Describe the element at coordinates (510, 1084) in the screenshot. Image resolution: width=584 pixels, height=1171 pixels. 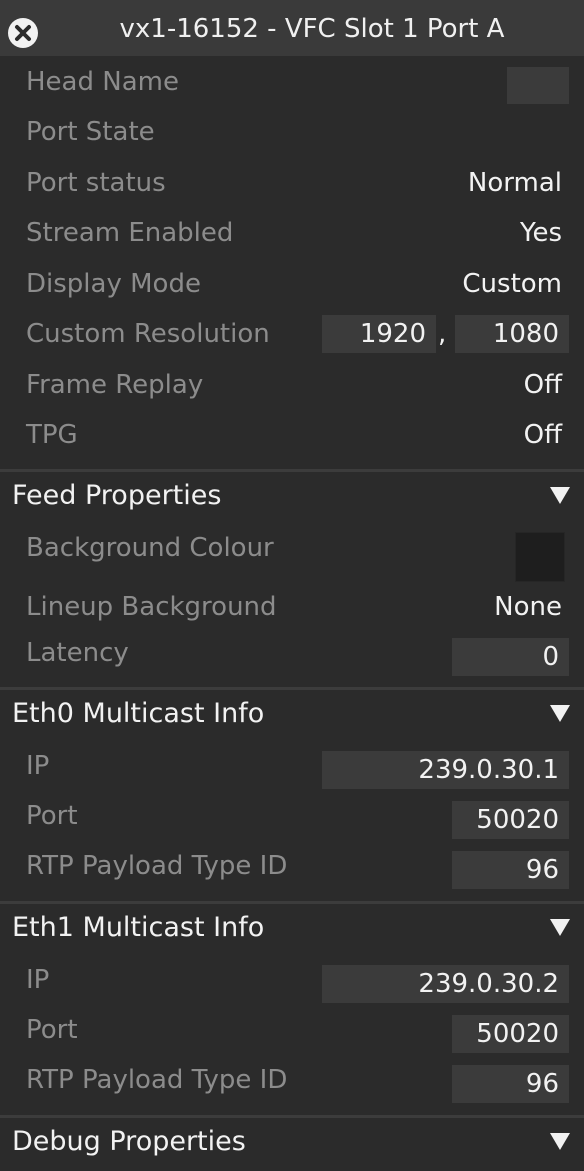
I see `eth1-rtp-input: 96` at that location.